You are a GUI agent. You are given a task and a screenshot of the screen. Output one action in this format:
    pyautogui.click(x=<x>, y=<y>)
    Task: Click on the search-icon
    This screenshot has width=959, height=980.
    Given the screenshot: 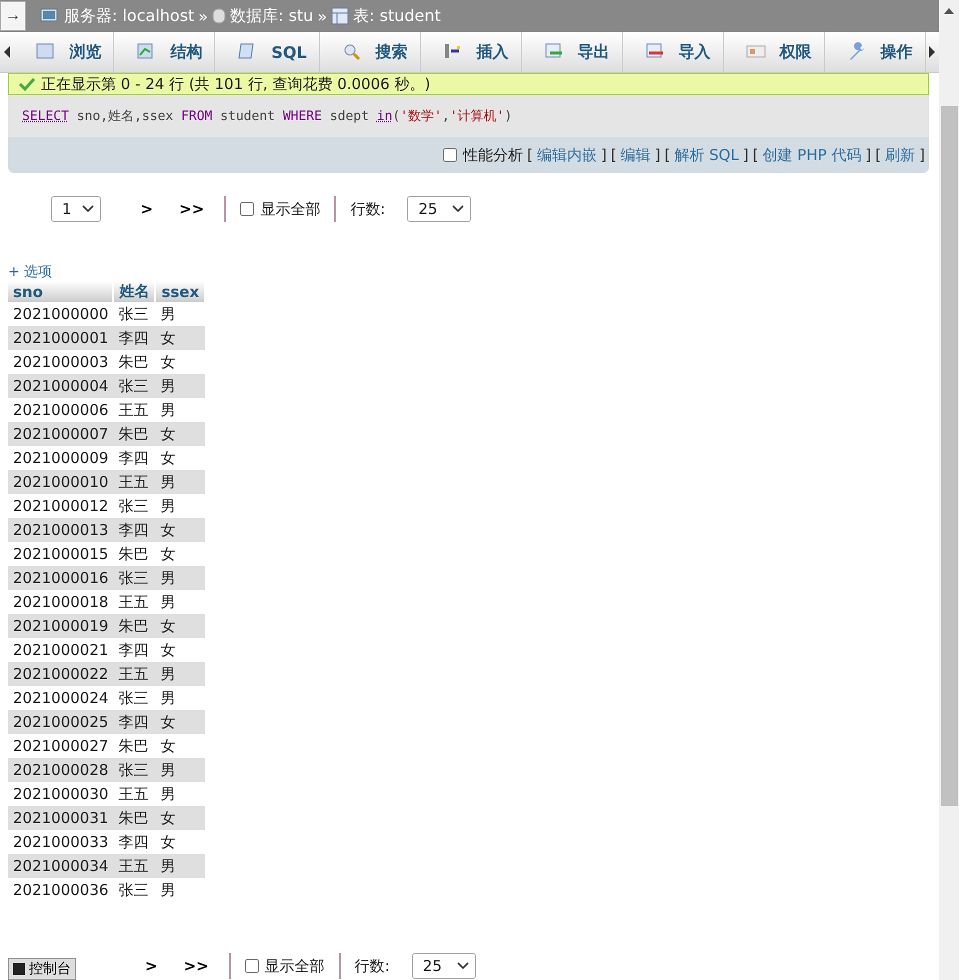 What is the action you would take?
    pyautogui.click(x=352, y=52)
    